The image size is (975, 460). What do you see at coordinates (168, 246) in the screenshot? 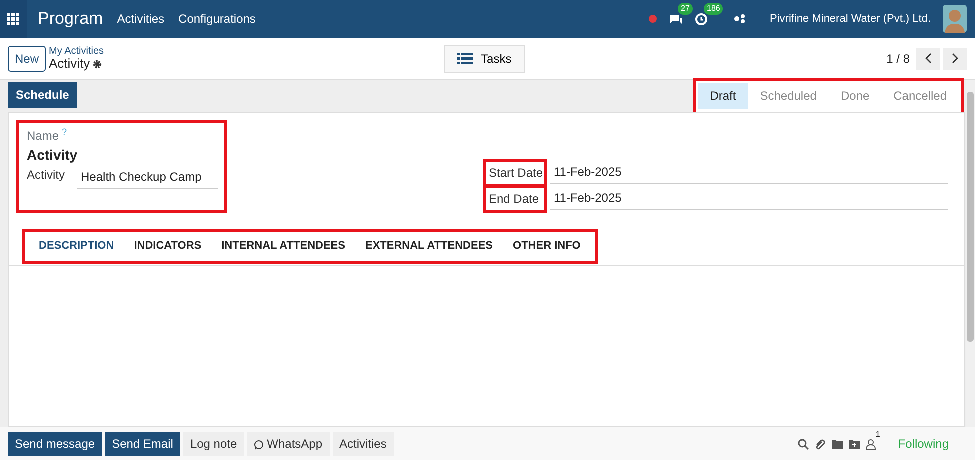
I see `form-tab: INDICATORS` at bounding box center [168, 246].